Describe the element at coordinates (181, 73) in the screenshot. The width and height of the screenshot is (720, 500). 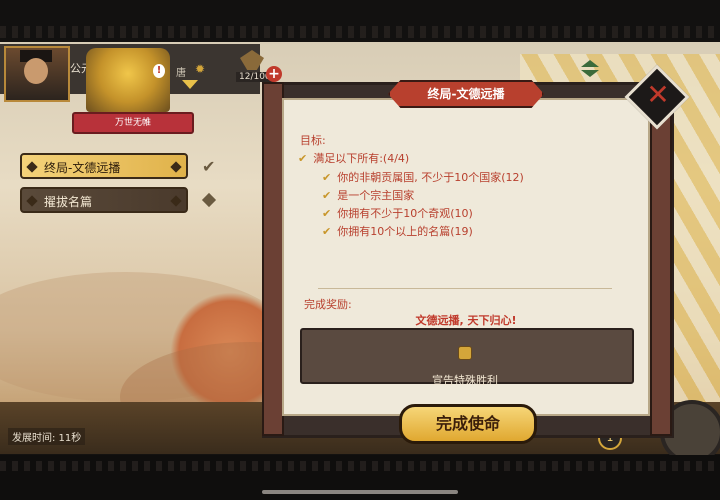
I see `dynasty-side-label: 唐` at that location.